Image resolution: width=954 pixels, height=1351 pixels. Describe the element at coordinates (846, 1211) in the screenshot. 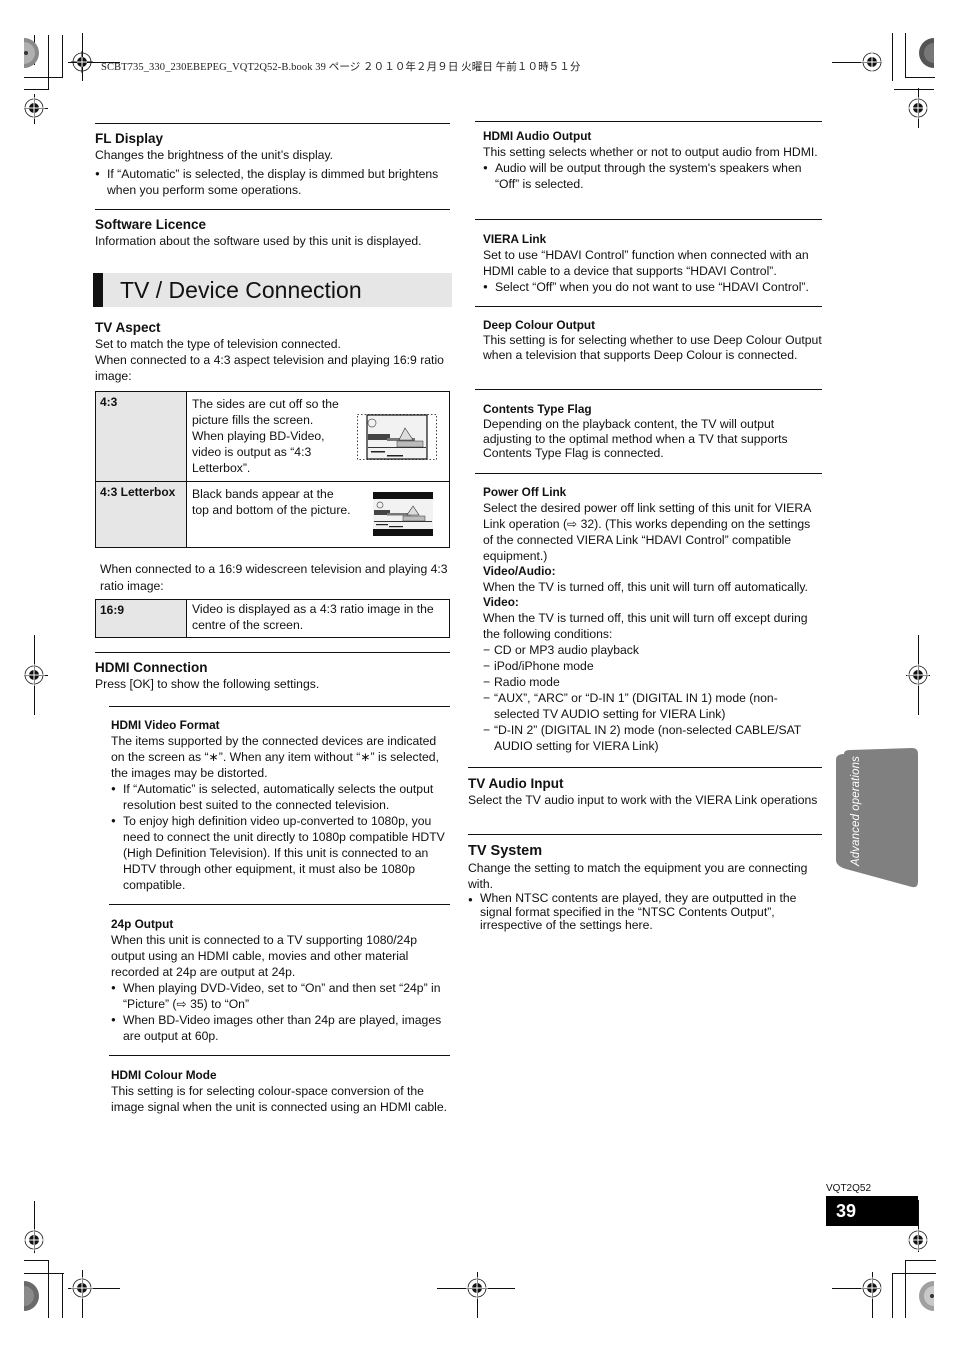

I see `page-number: 39` at that location.